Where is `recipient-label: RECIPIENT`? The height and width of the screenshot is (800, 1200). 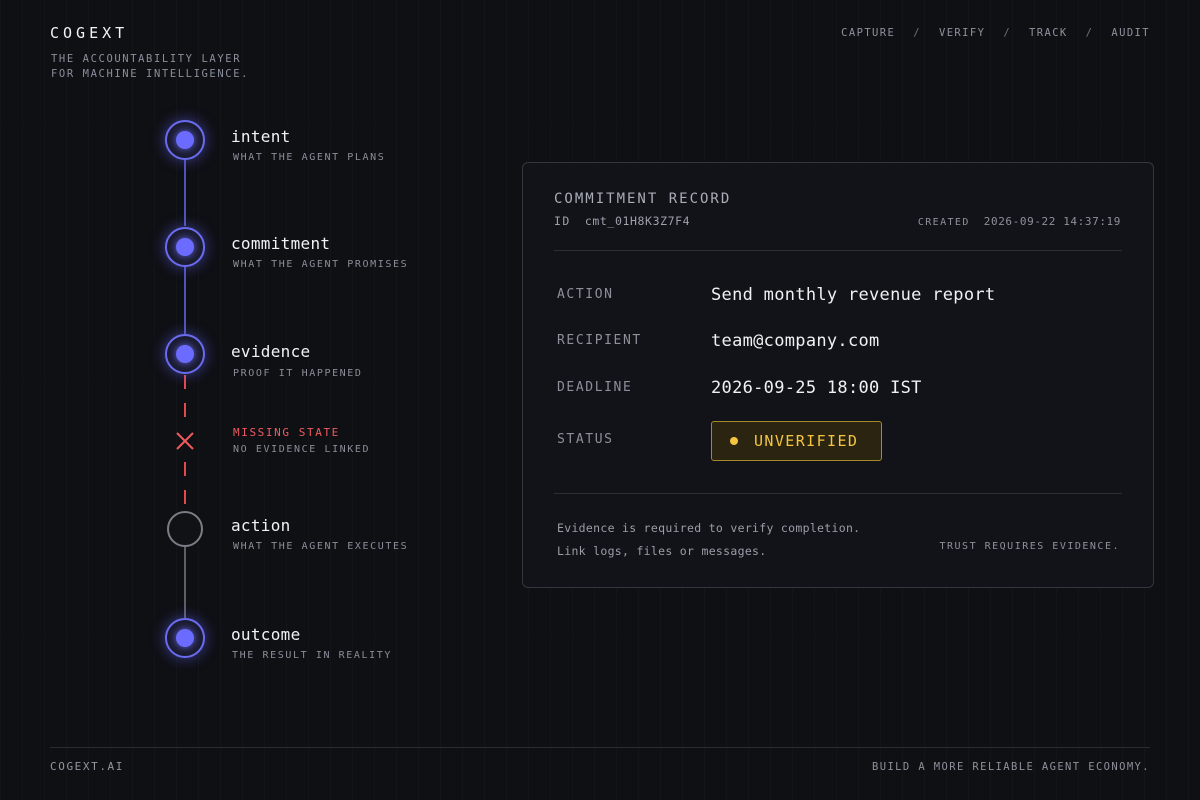
recipient-label: RECIPIENT is located at coordinates (599, 340).